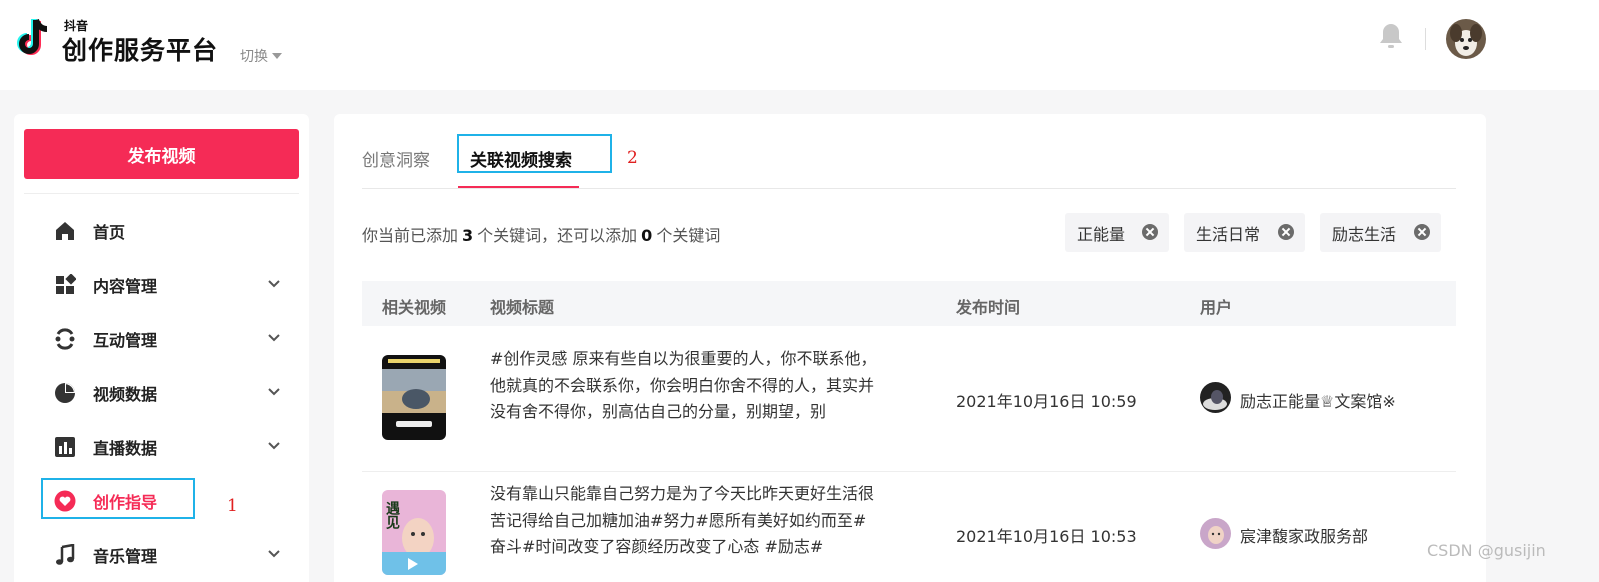  Describe the element at coordinates (161, 230) in the screenshot. I see `sidebar-item-home: 首页` at that location.